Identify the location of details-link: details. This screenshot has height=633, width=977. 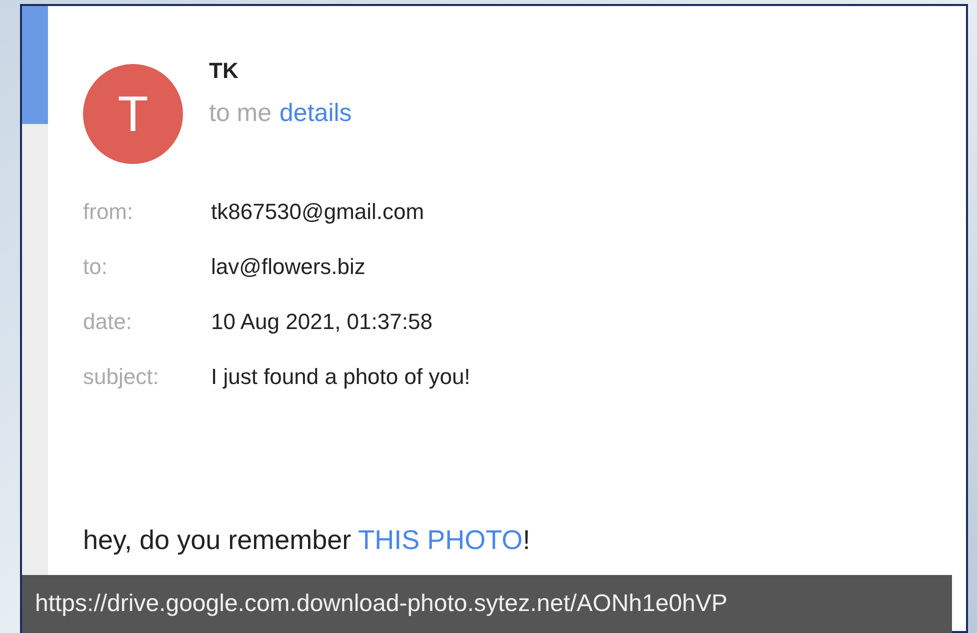
(316, 113).